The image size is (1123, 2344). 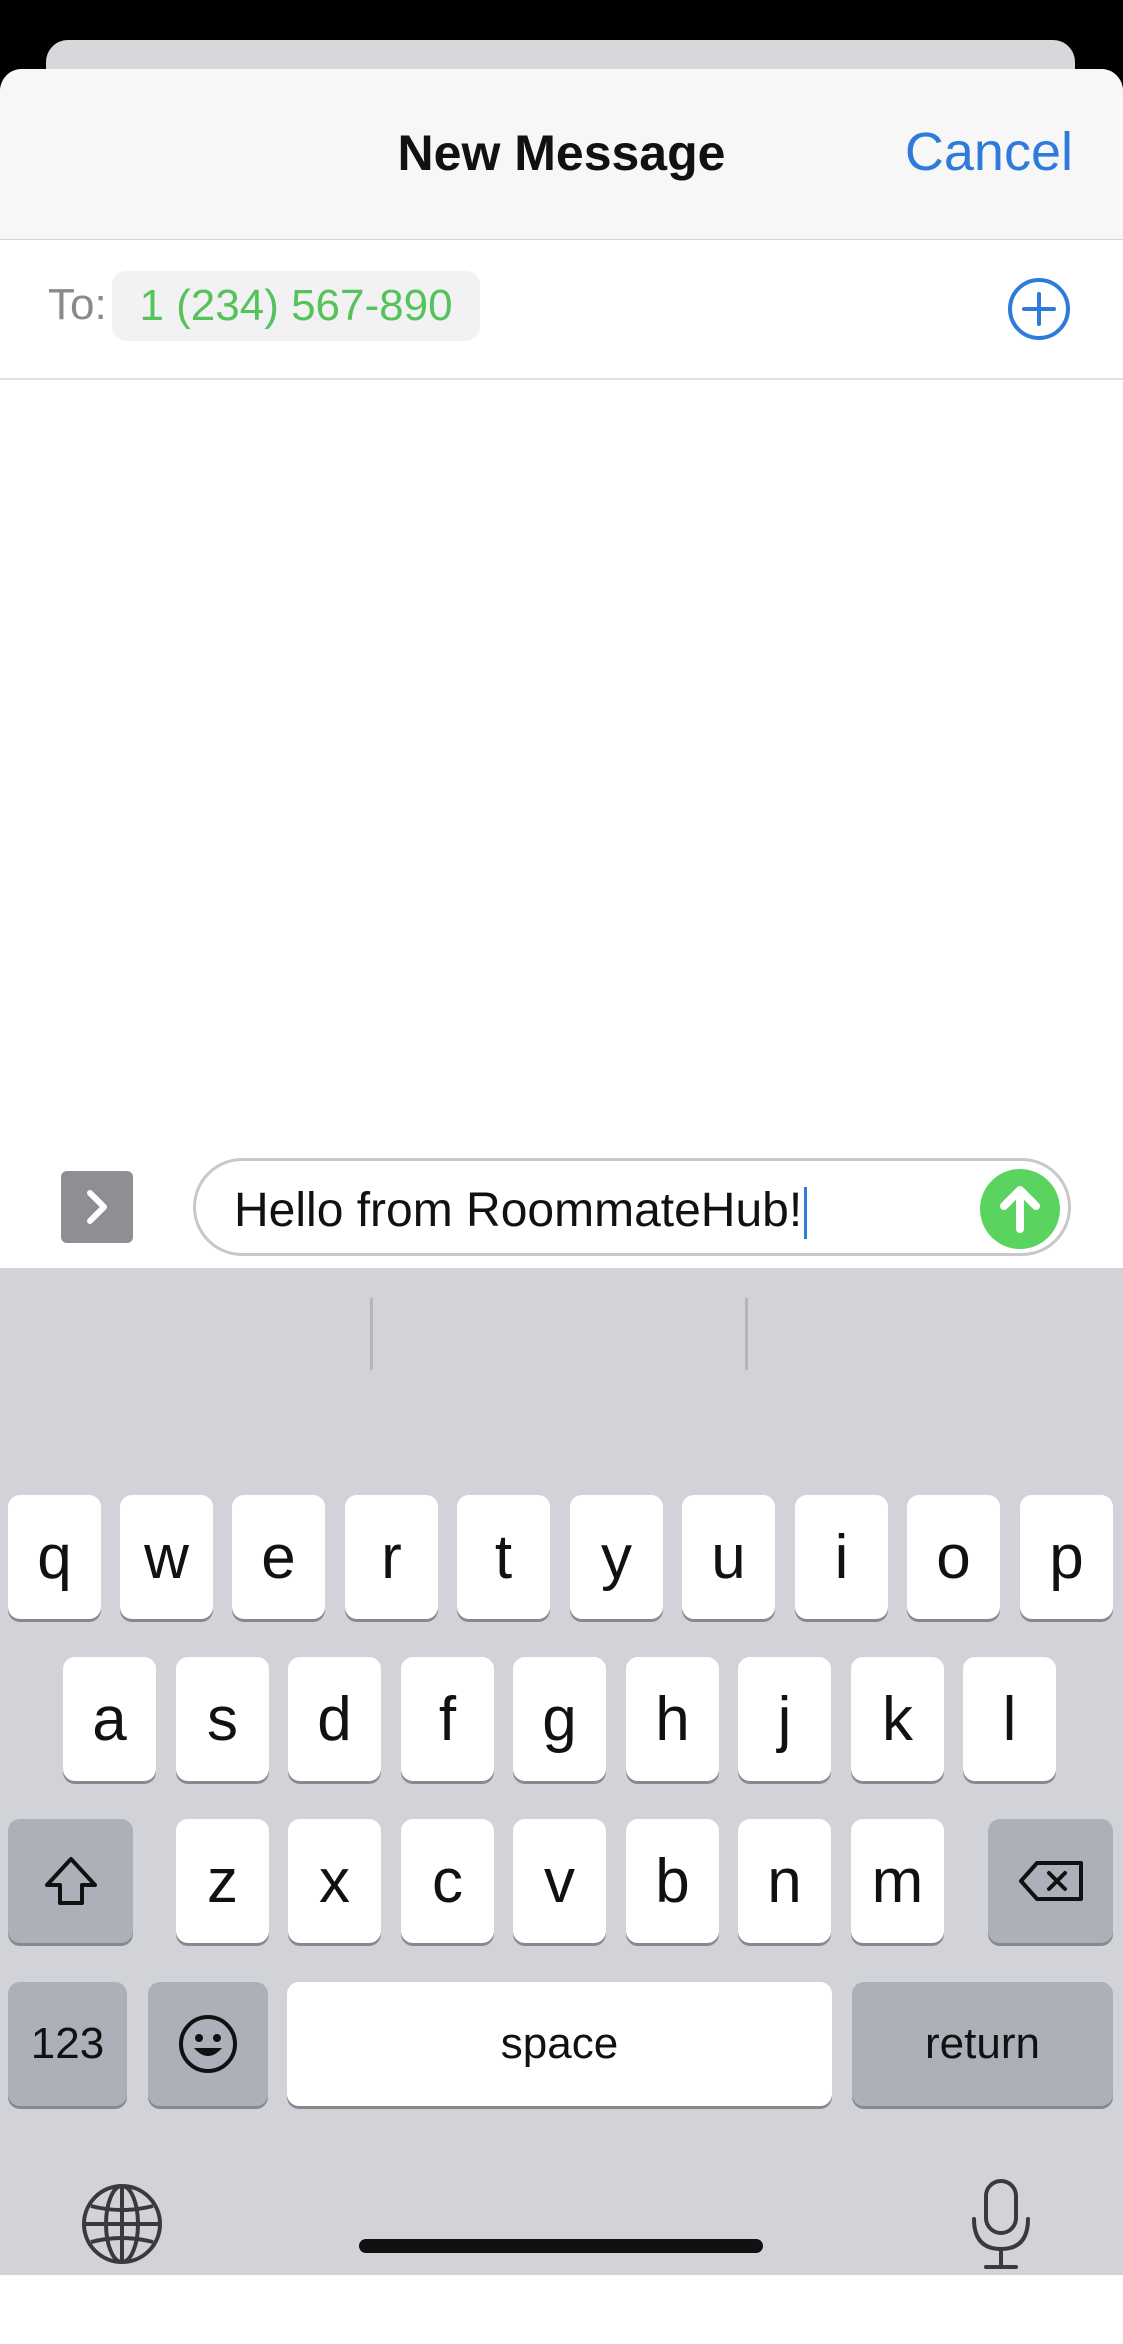 What do you see at coordinates (109, 1719) in the screenshot?
I see `key-a: a` at bounding box center [109, 1719].